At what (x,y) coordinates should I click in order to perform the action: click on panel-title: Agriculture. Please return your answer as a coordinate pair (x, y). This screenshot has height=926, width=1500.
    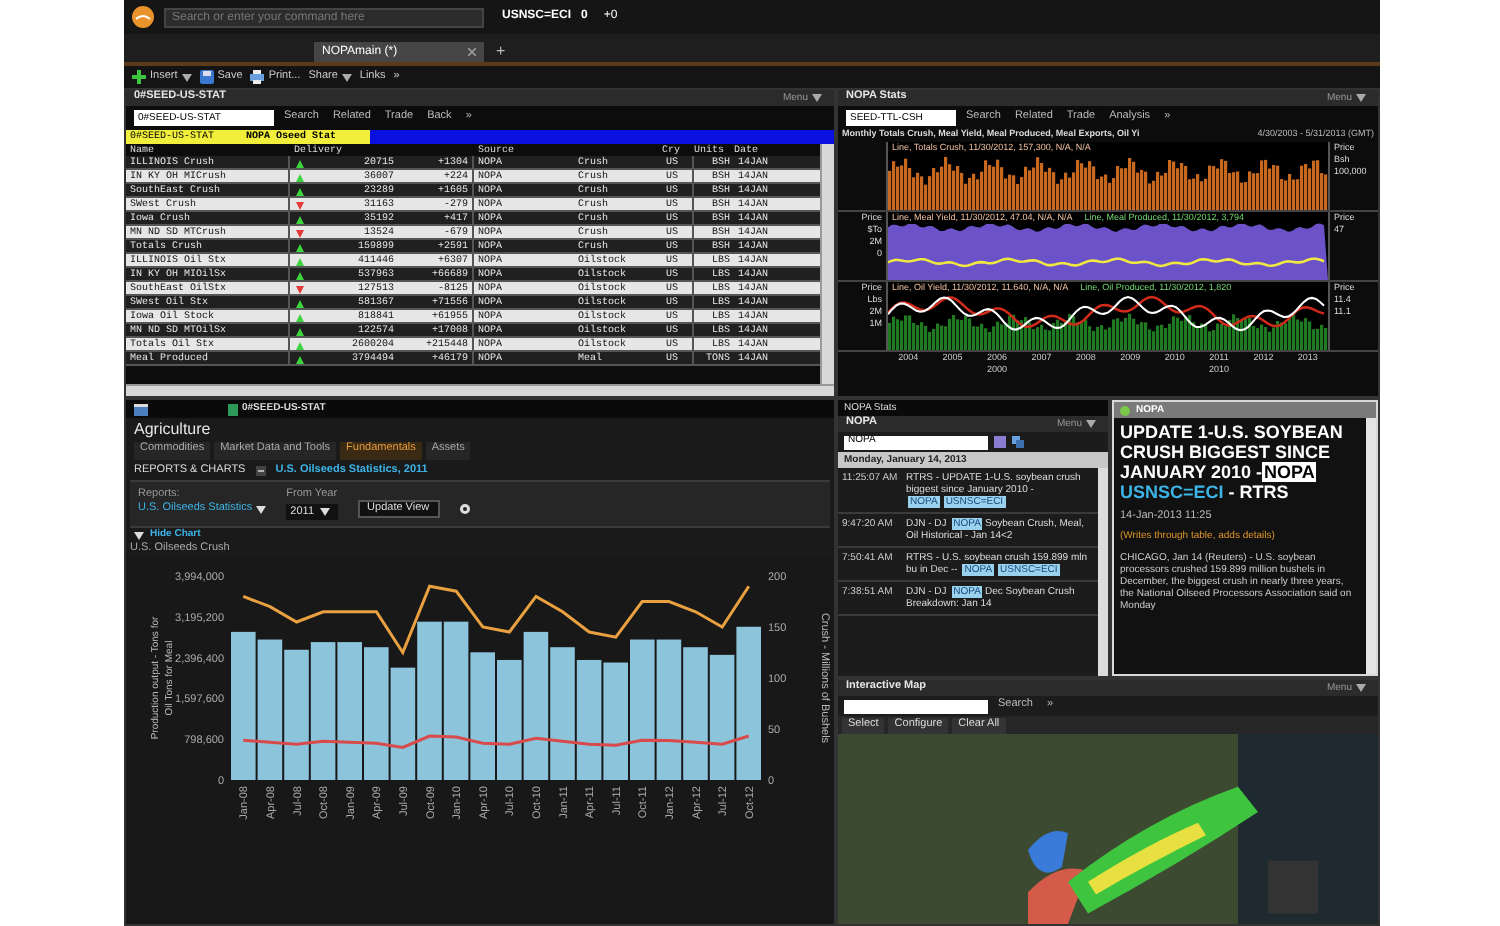
    Looking at the image, I should click on (172, 429).